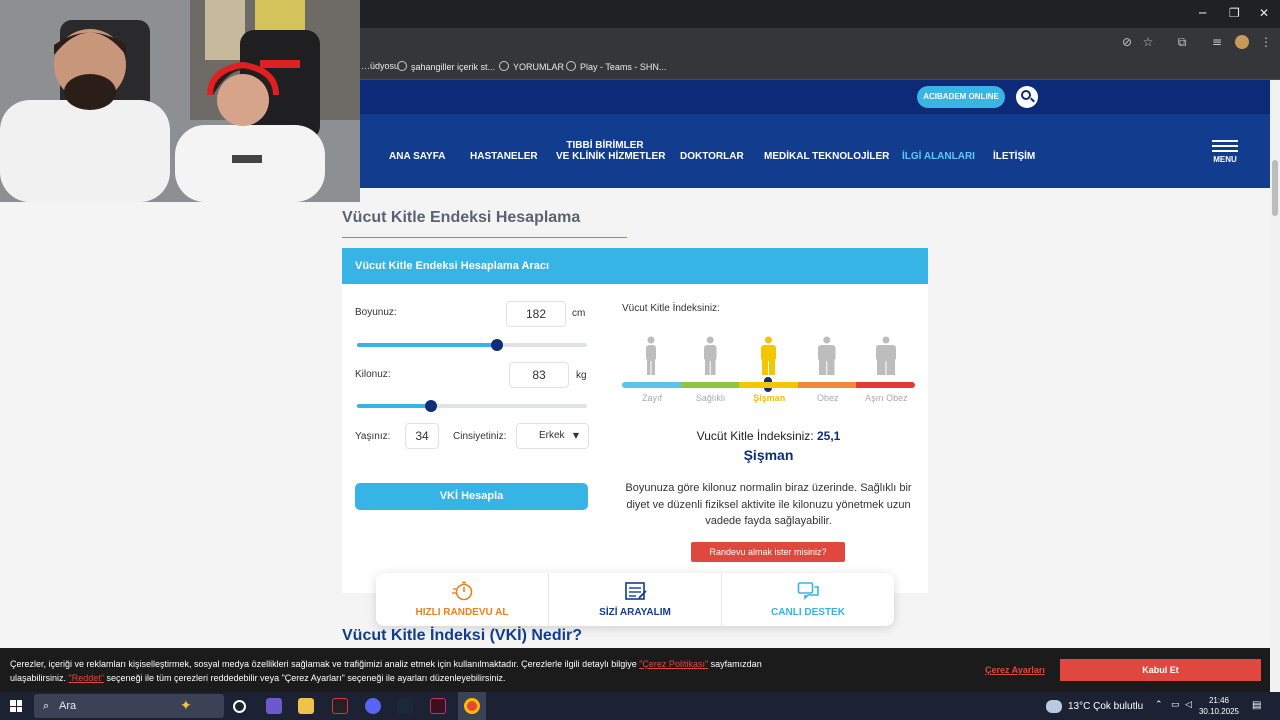 The image size is (1280, 720). What do you see at coordinates (462, 591) in the screenshot?
I see `stopwatch-icon` at bounding box center [462, 591].